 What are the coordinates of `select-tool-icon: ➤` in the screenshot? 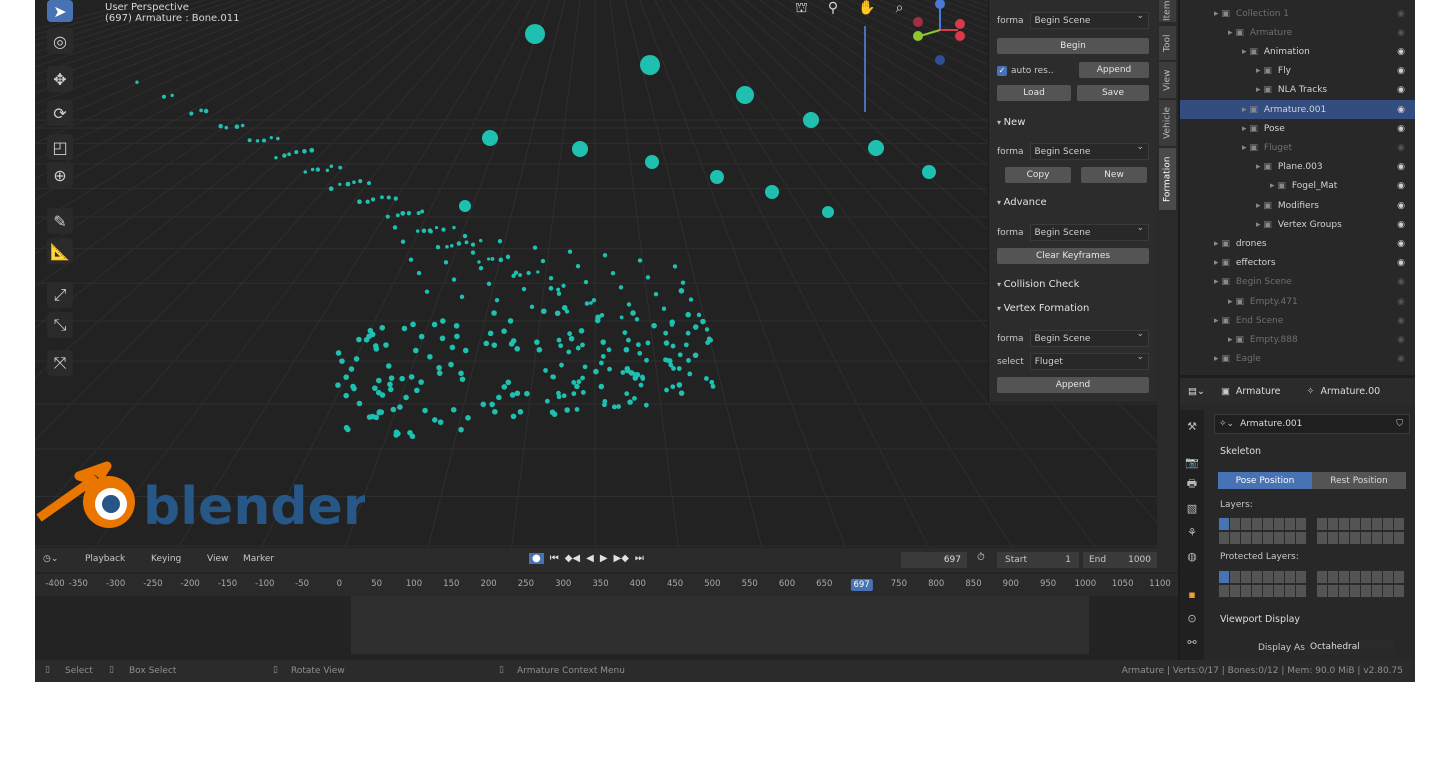 It's located at (60, 11).